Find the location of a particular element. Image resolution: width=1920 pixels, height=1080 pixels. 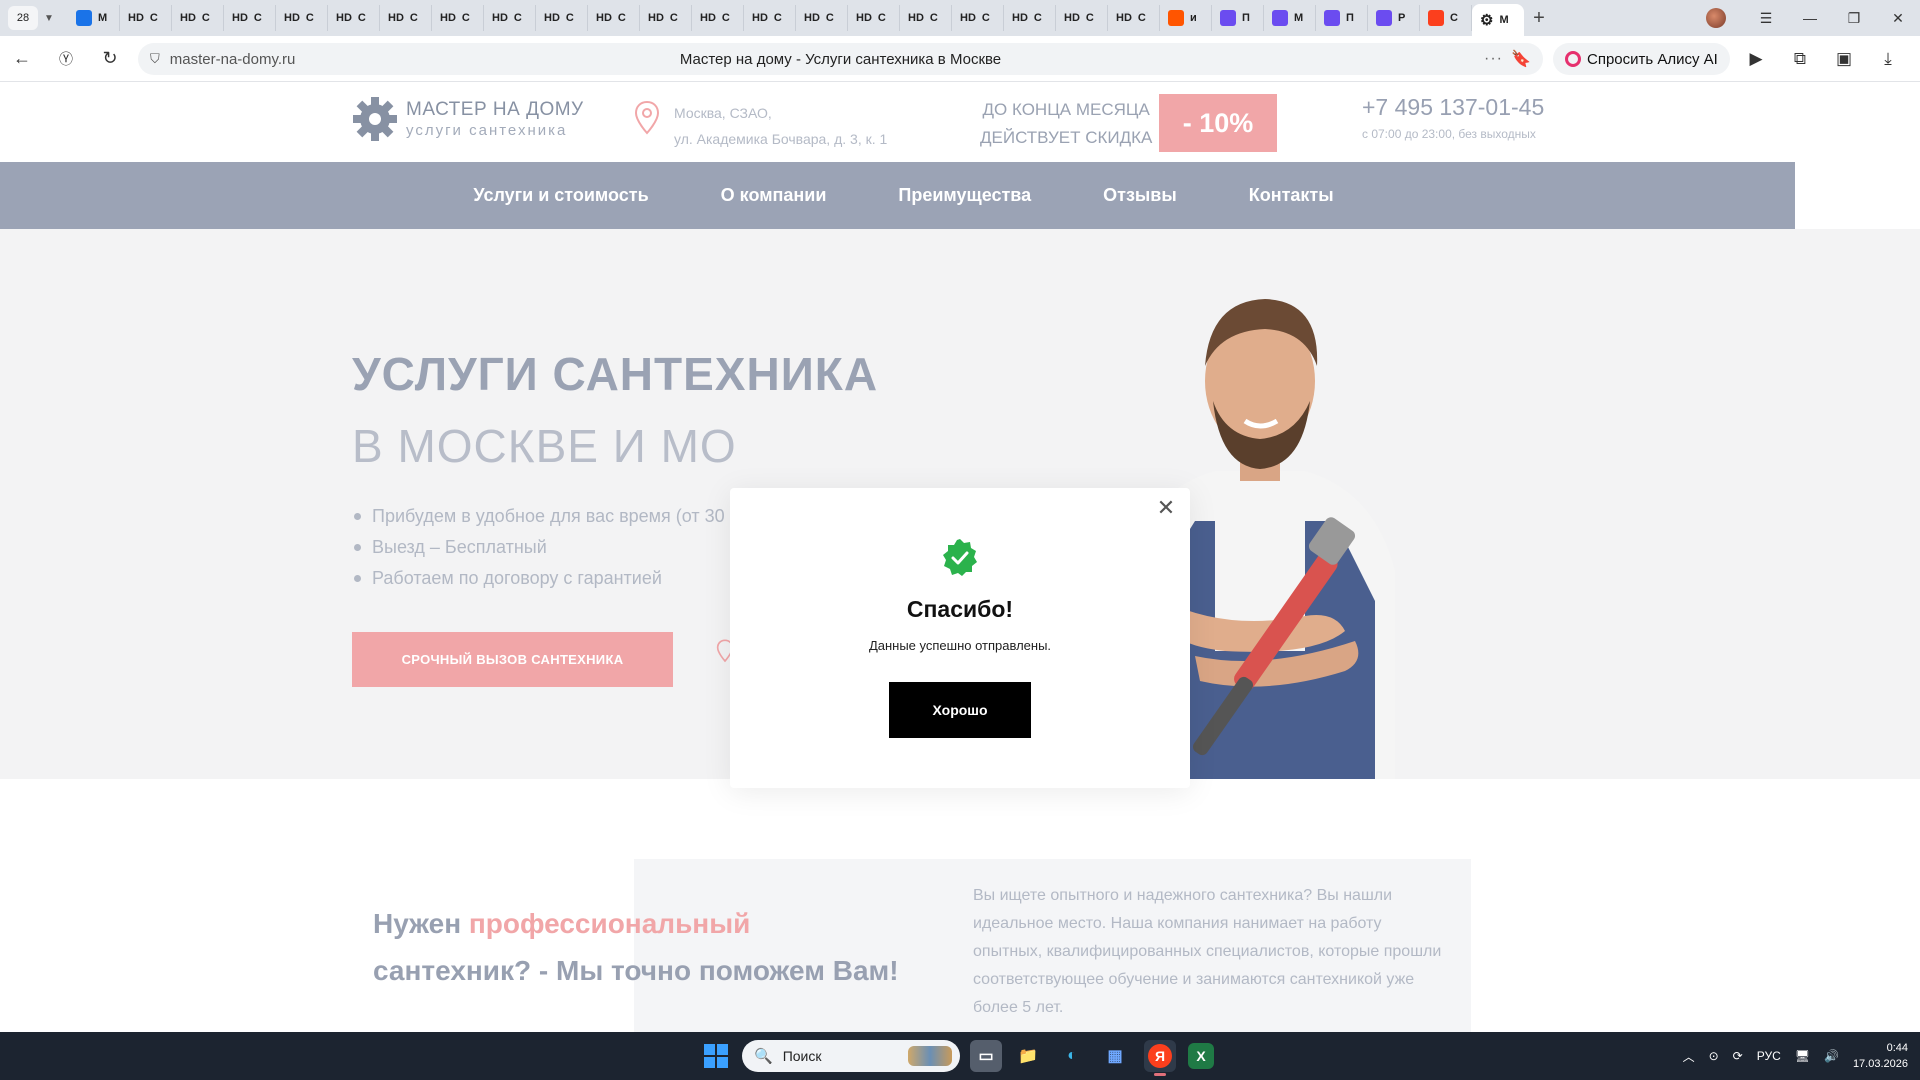

nav-contacts: Контакты is located at coordinates (1291, 195).